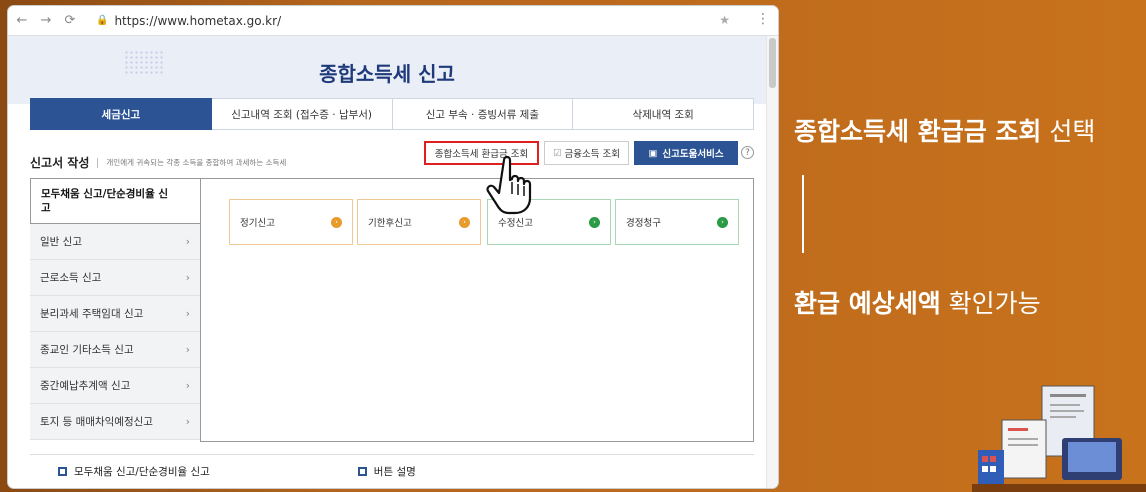 This screenshot has height=492, width=1146. What do you see at coordinates (257, 223) in the screenshot?
I see `card-label: 정기신고` at bounding box center [257, 223].